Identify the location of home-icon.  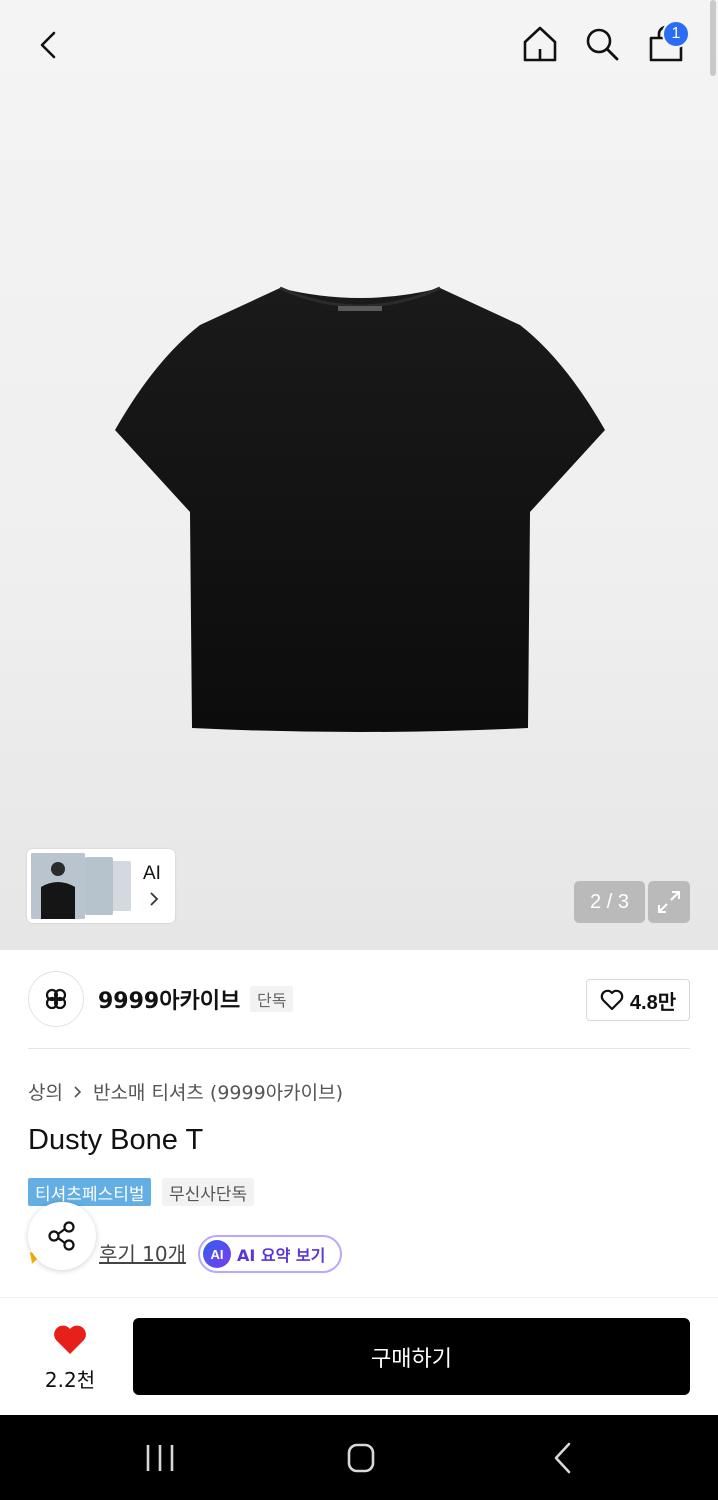
(540, 44).